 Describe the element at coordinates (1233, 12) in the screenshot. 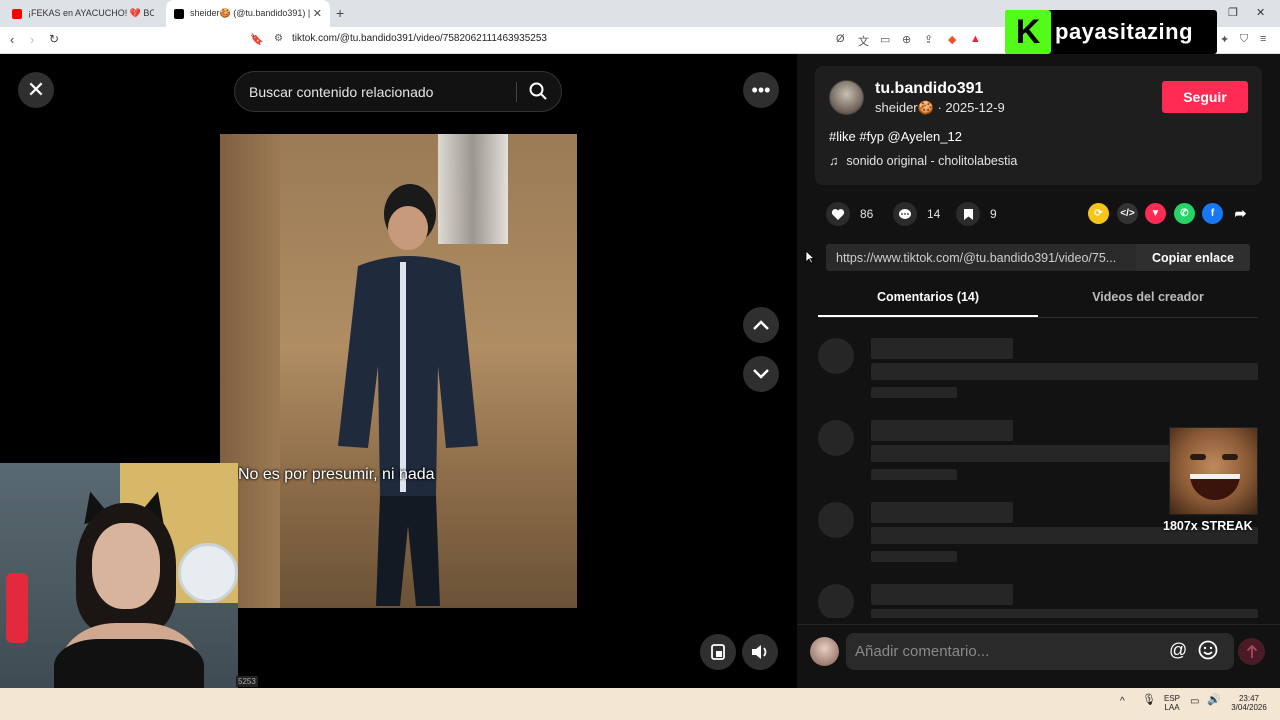

I see `maximize-icon: ❐` at that location.